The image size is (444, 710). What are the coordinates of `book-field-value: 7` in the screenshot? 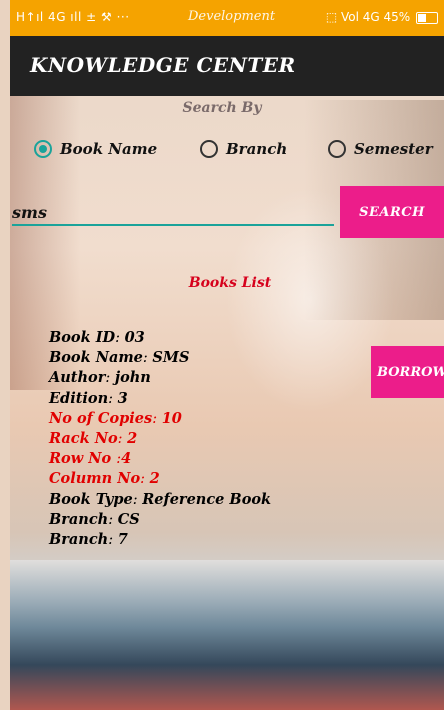 It's located at (122, 540).